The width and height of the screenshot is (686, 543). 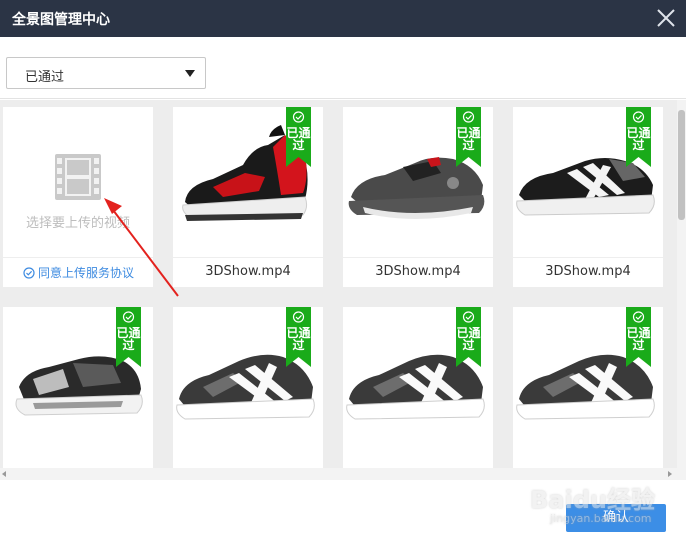 I want to click on status-filter-select: 已通过, so click(x=106, y=73).